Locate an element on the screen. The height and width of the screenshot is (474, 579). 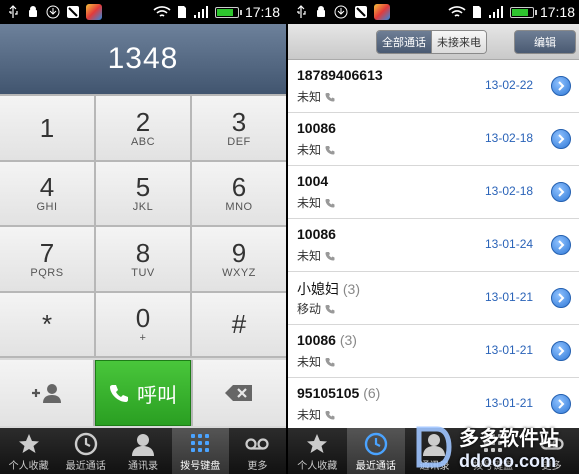
key-2: 2 ABC is located at coordinates (143, 128).